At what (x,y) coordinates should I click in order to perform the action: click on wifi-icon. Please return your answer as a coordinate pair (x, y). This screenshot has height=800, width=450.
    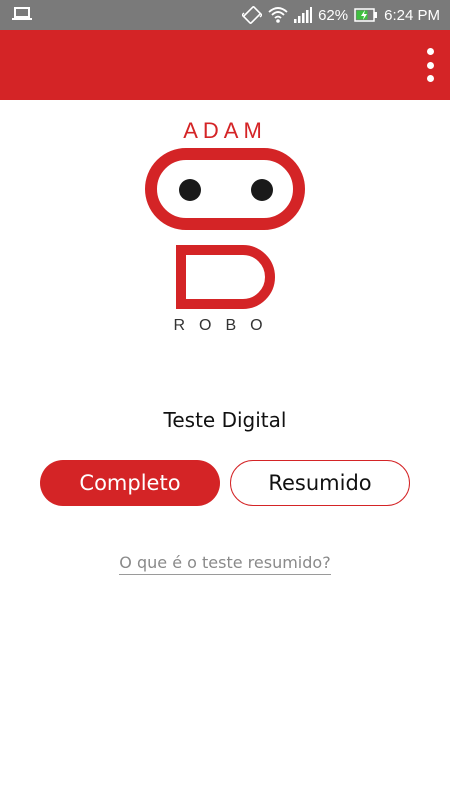
    Looking at the image, I should click on (278, 15).